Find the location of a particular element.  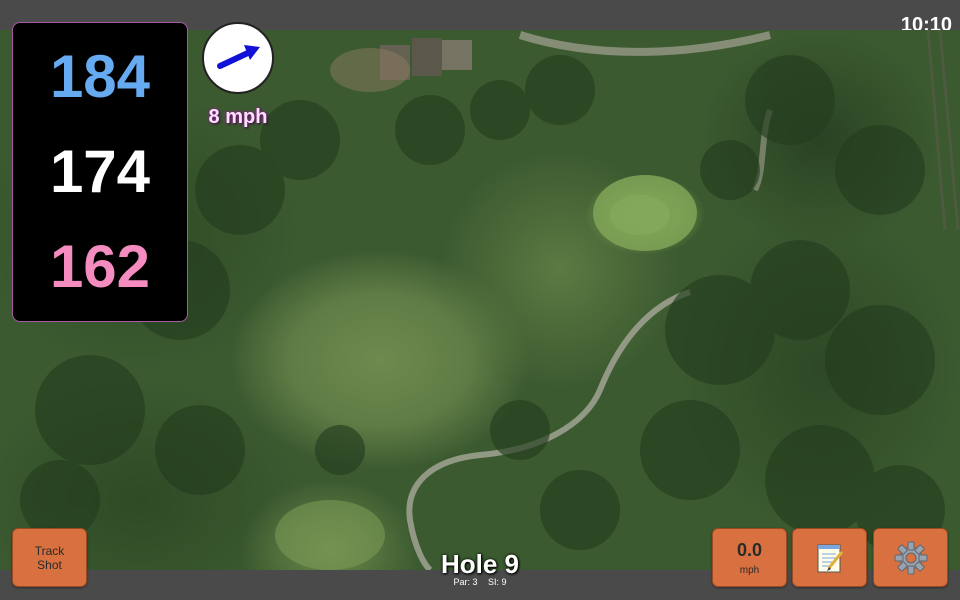

distance-panel: 184 174 162 is located at coordinates (100, 172).